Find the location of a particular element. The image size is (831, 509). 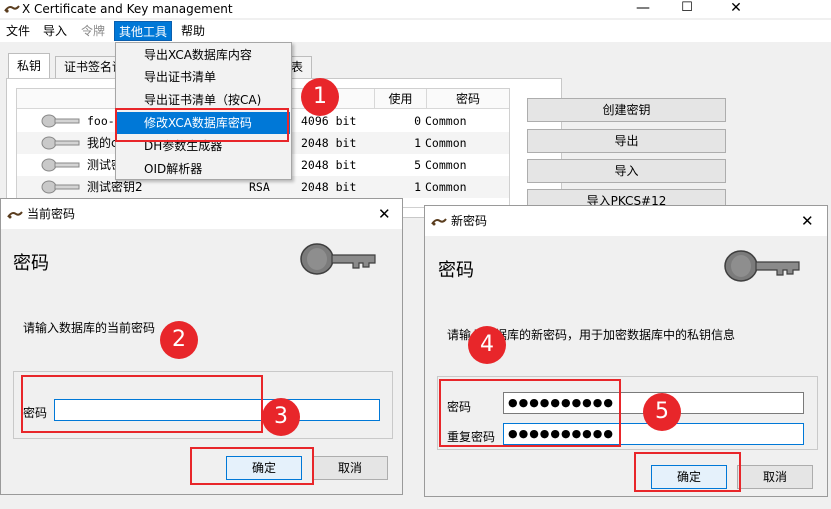

dialog-titlebar: 新密码 ✕ is located at coordinates (626, 221).